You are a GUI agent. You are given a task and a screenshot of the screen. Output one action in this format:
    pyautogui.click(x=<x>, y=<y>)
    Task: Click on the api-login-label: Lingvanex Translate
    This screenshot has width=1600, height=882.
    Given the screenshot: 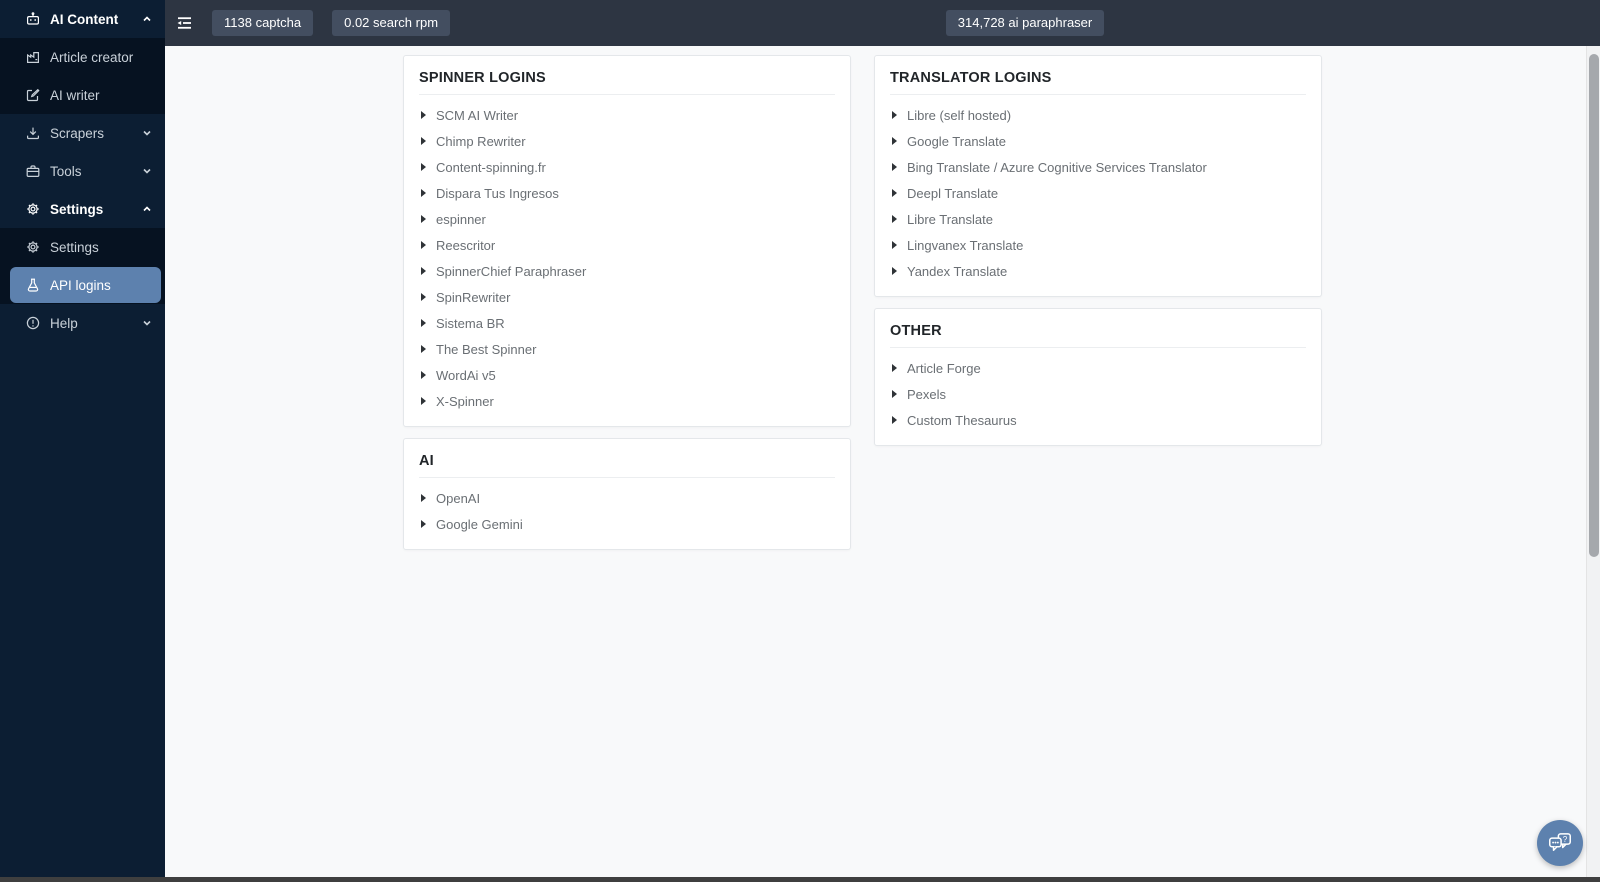 What is the action you would take?
    pyautogui.click(x=965, y=245)
    